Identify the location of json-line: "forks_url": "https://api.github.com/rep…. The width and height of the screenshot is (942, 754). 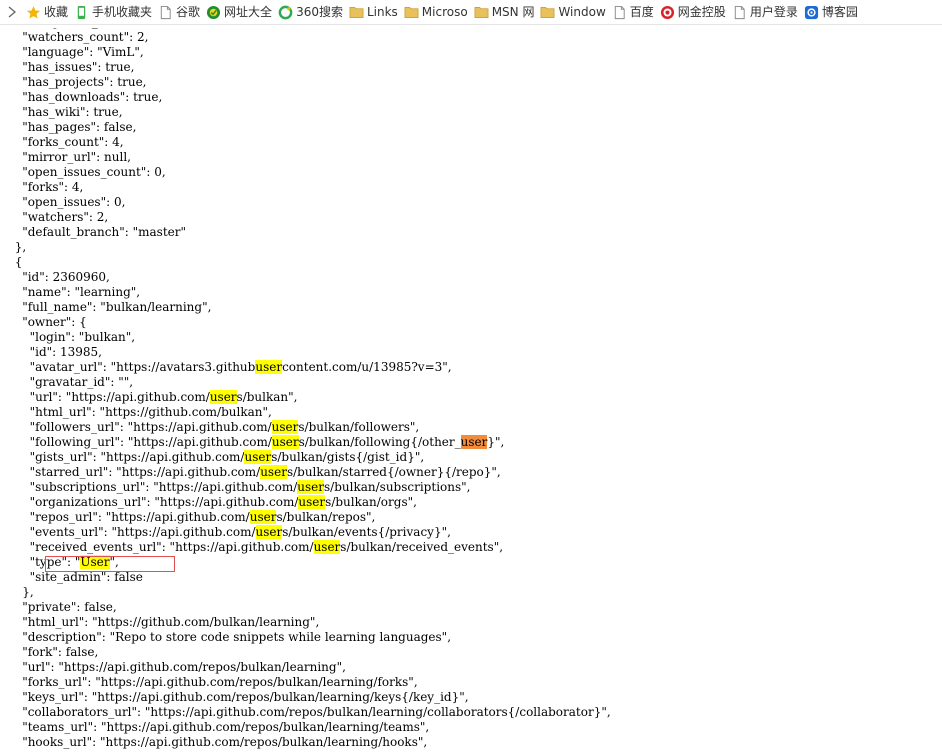
(220, 682).